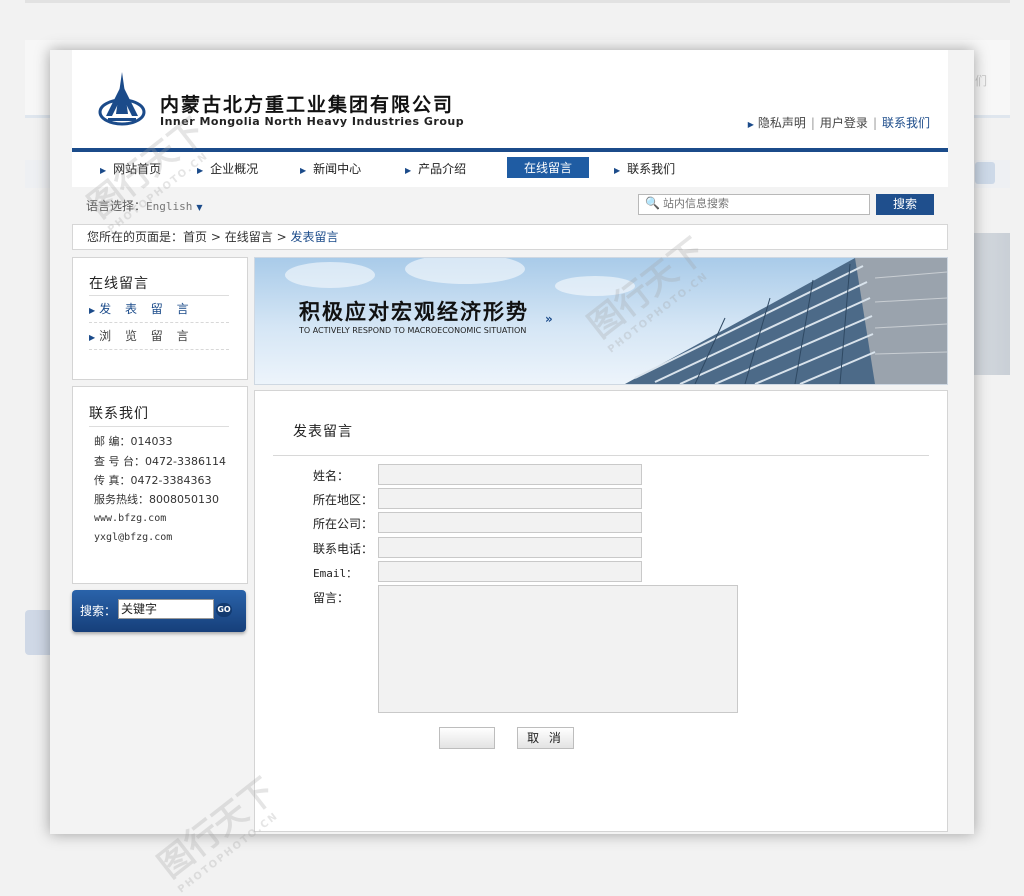 This screenshot has width=1024, height=896. I want to click on go-button: GO, so click(224, 610).